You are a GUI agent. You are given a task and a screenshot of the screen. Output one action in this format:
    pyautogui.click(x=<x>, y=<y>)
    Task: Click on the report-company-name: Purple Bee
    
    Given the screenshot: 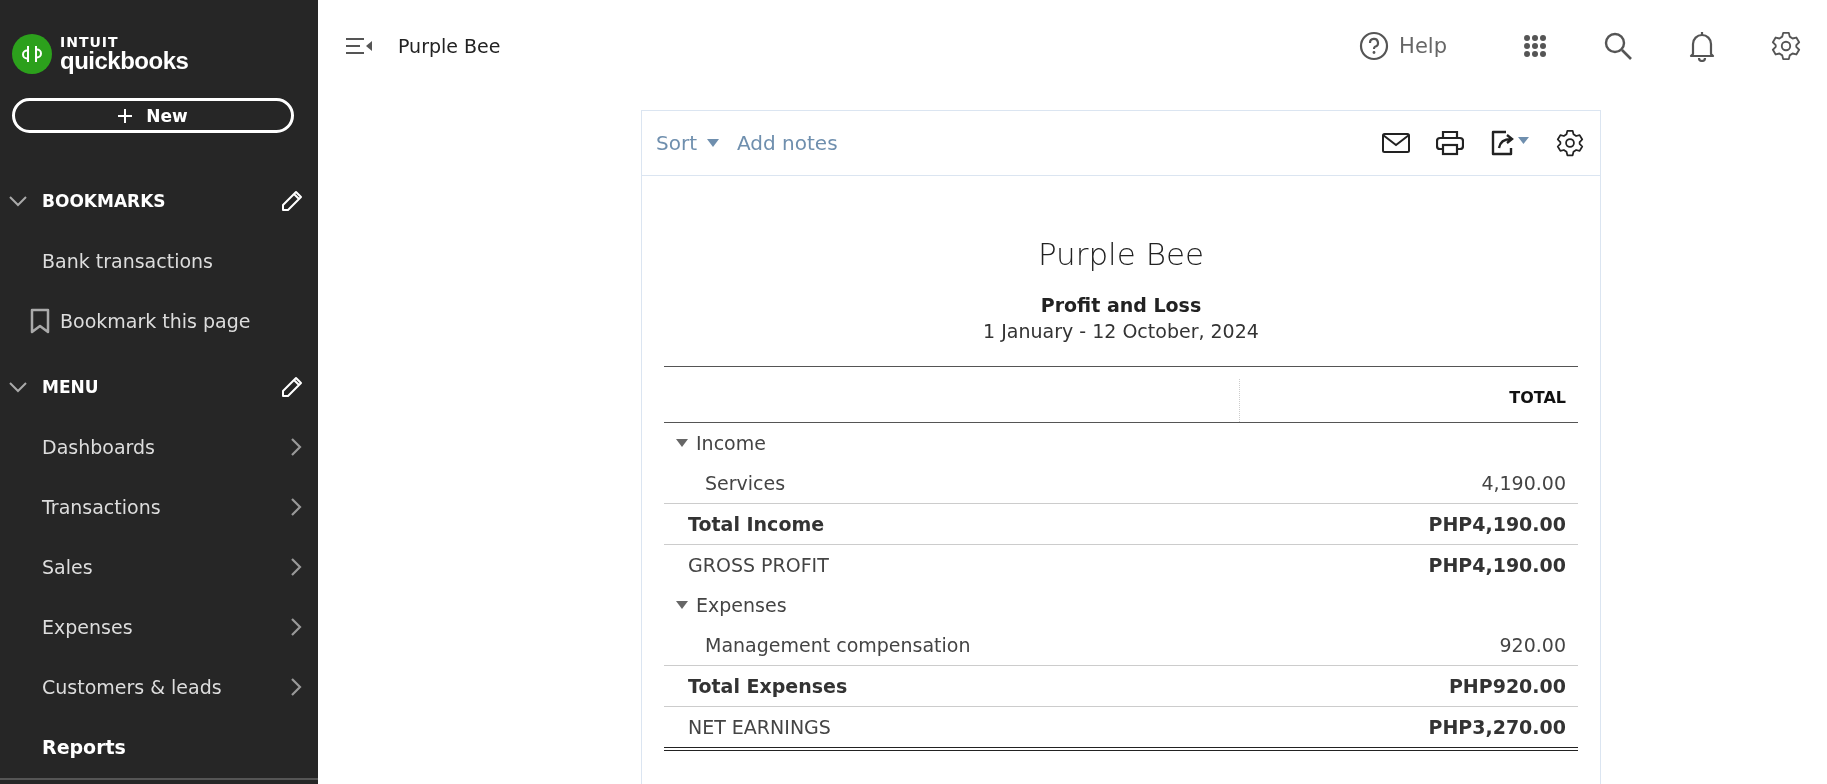 What is the action you would take?
    pyautogui.click(x=1121, y=254)
    